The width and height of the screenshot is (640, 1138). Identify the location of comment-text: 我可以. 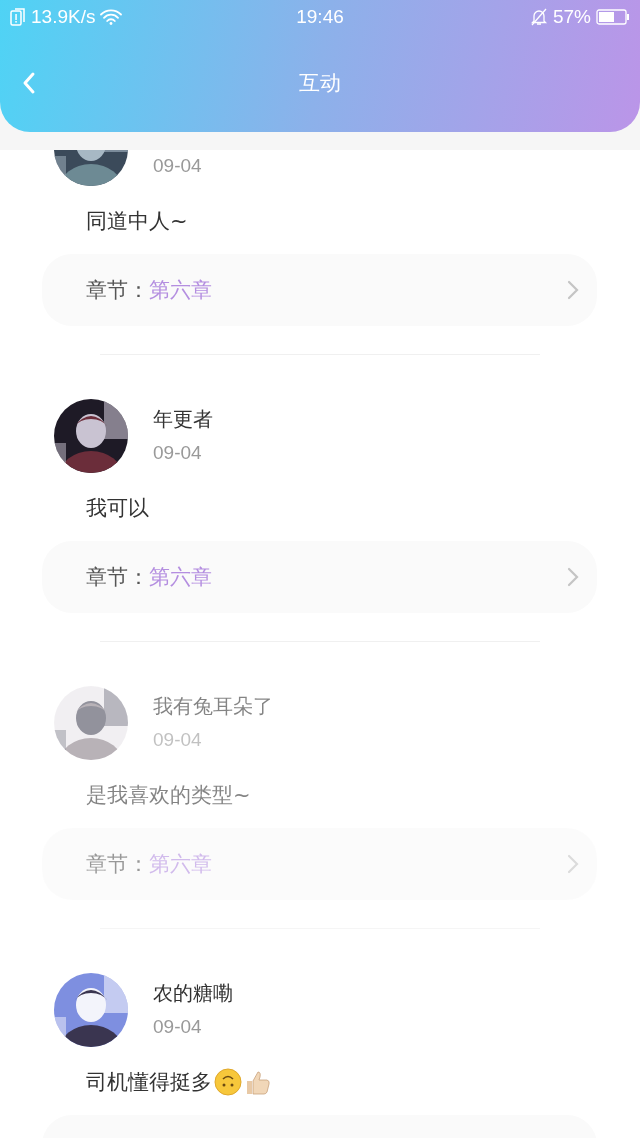
(117, 508).